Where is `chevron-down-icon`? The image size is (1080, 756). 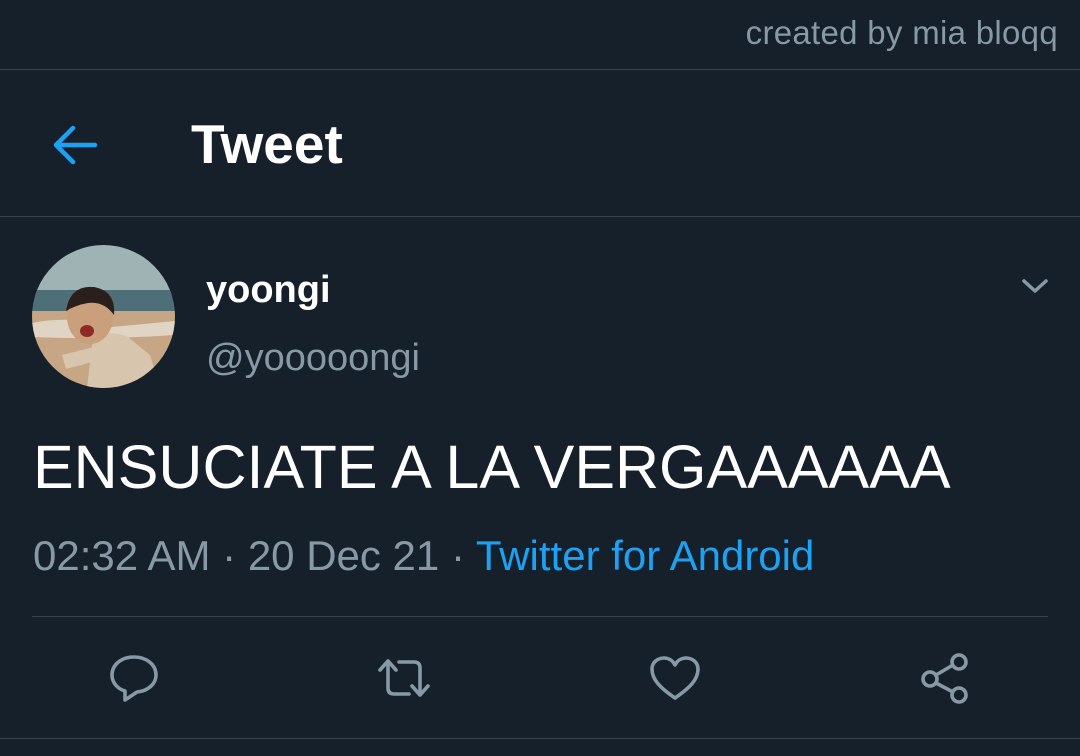
chevron-down-icon is located at coordinates (1035, 286).